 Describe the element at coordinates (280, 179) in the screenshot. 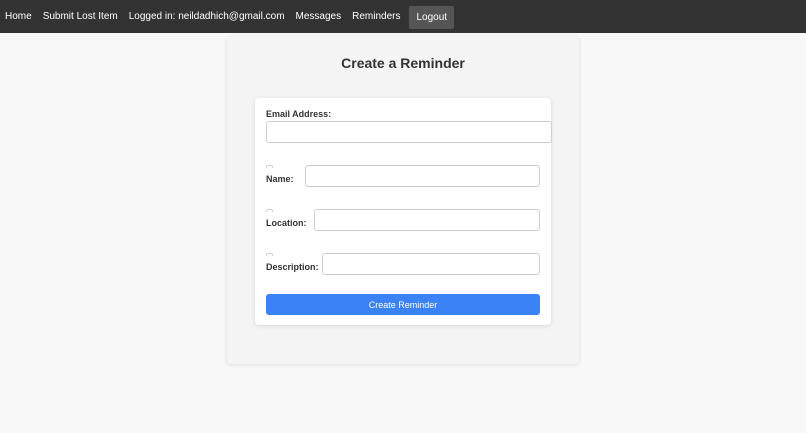

I see `name-label: Name:` at that location.